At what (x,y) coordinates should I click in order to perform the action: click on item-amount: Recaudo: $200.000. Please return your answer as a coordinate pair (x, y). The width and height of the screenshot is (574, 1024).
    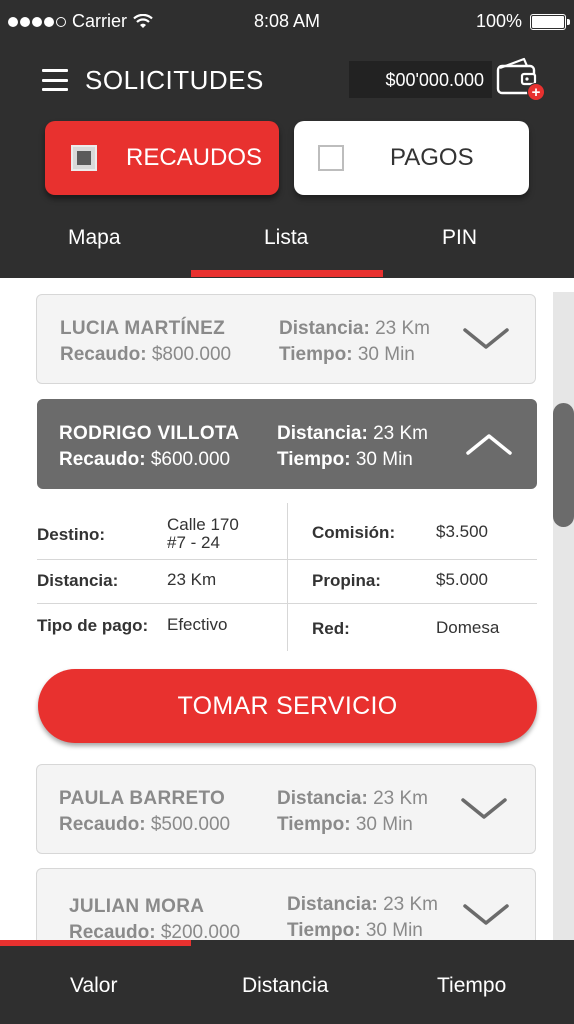
    Looking at the image, I should click on (155, 931).